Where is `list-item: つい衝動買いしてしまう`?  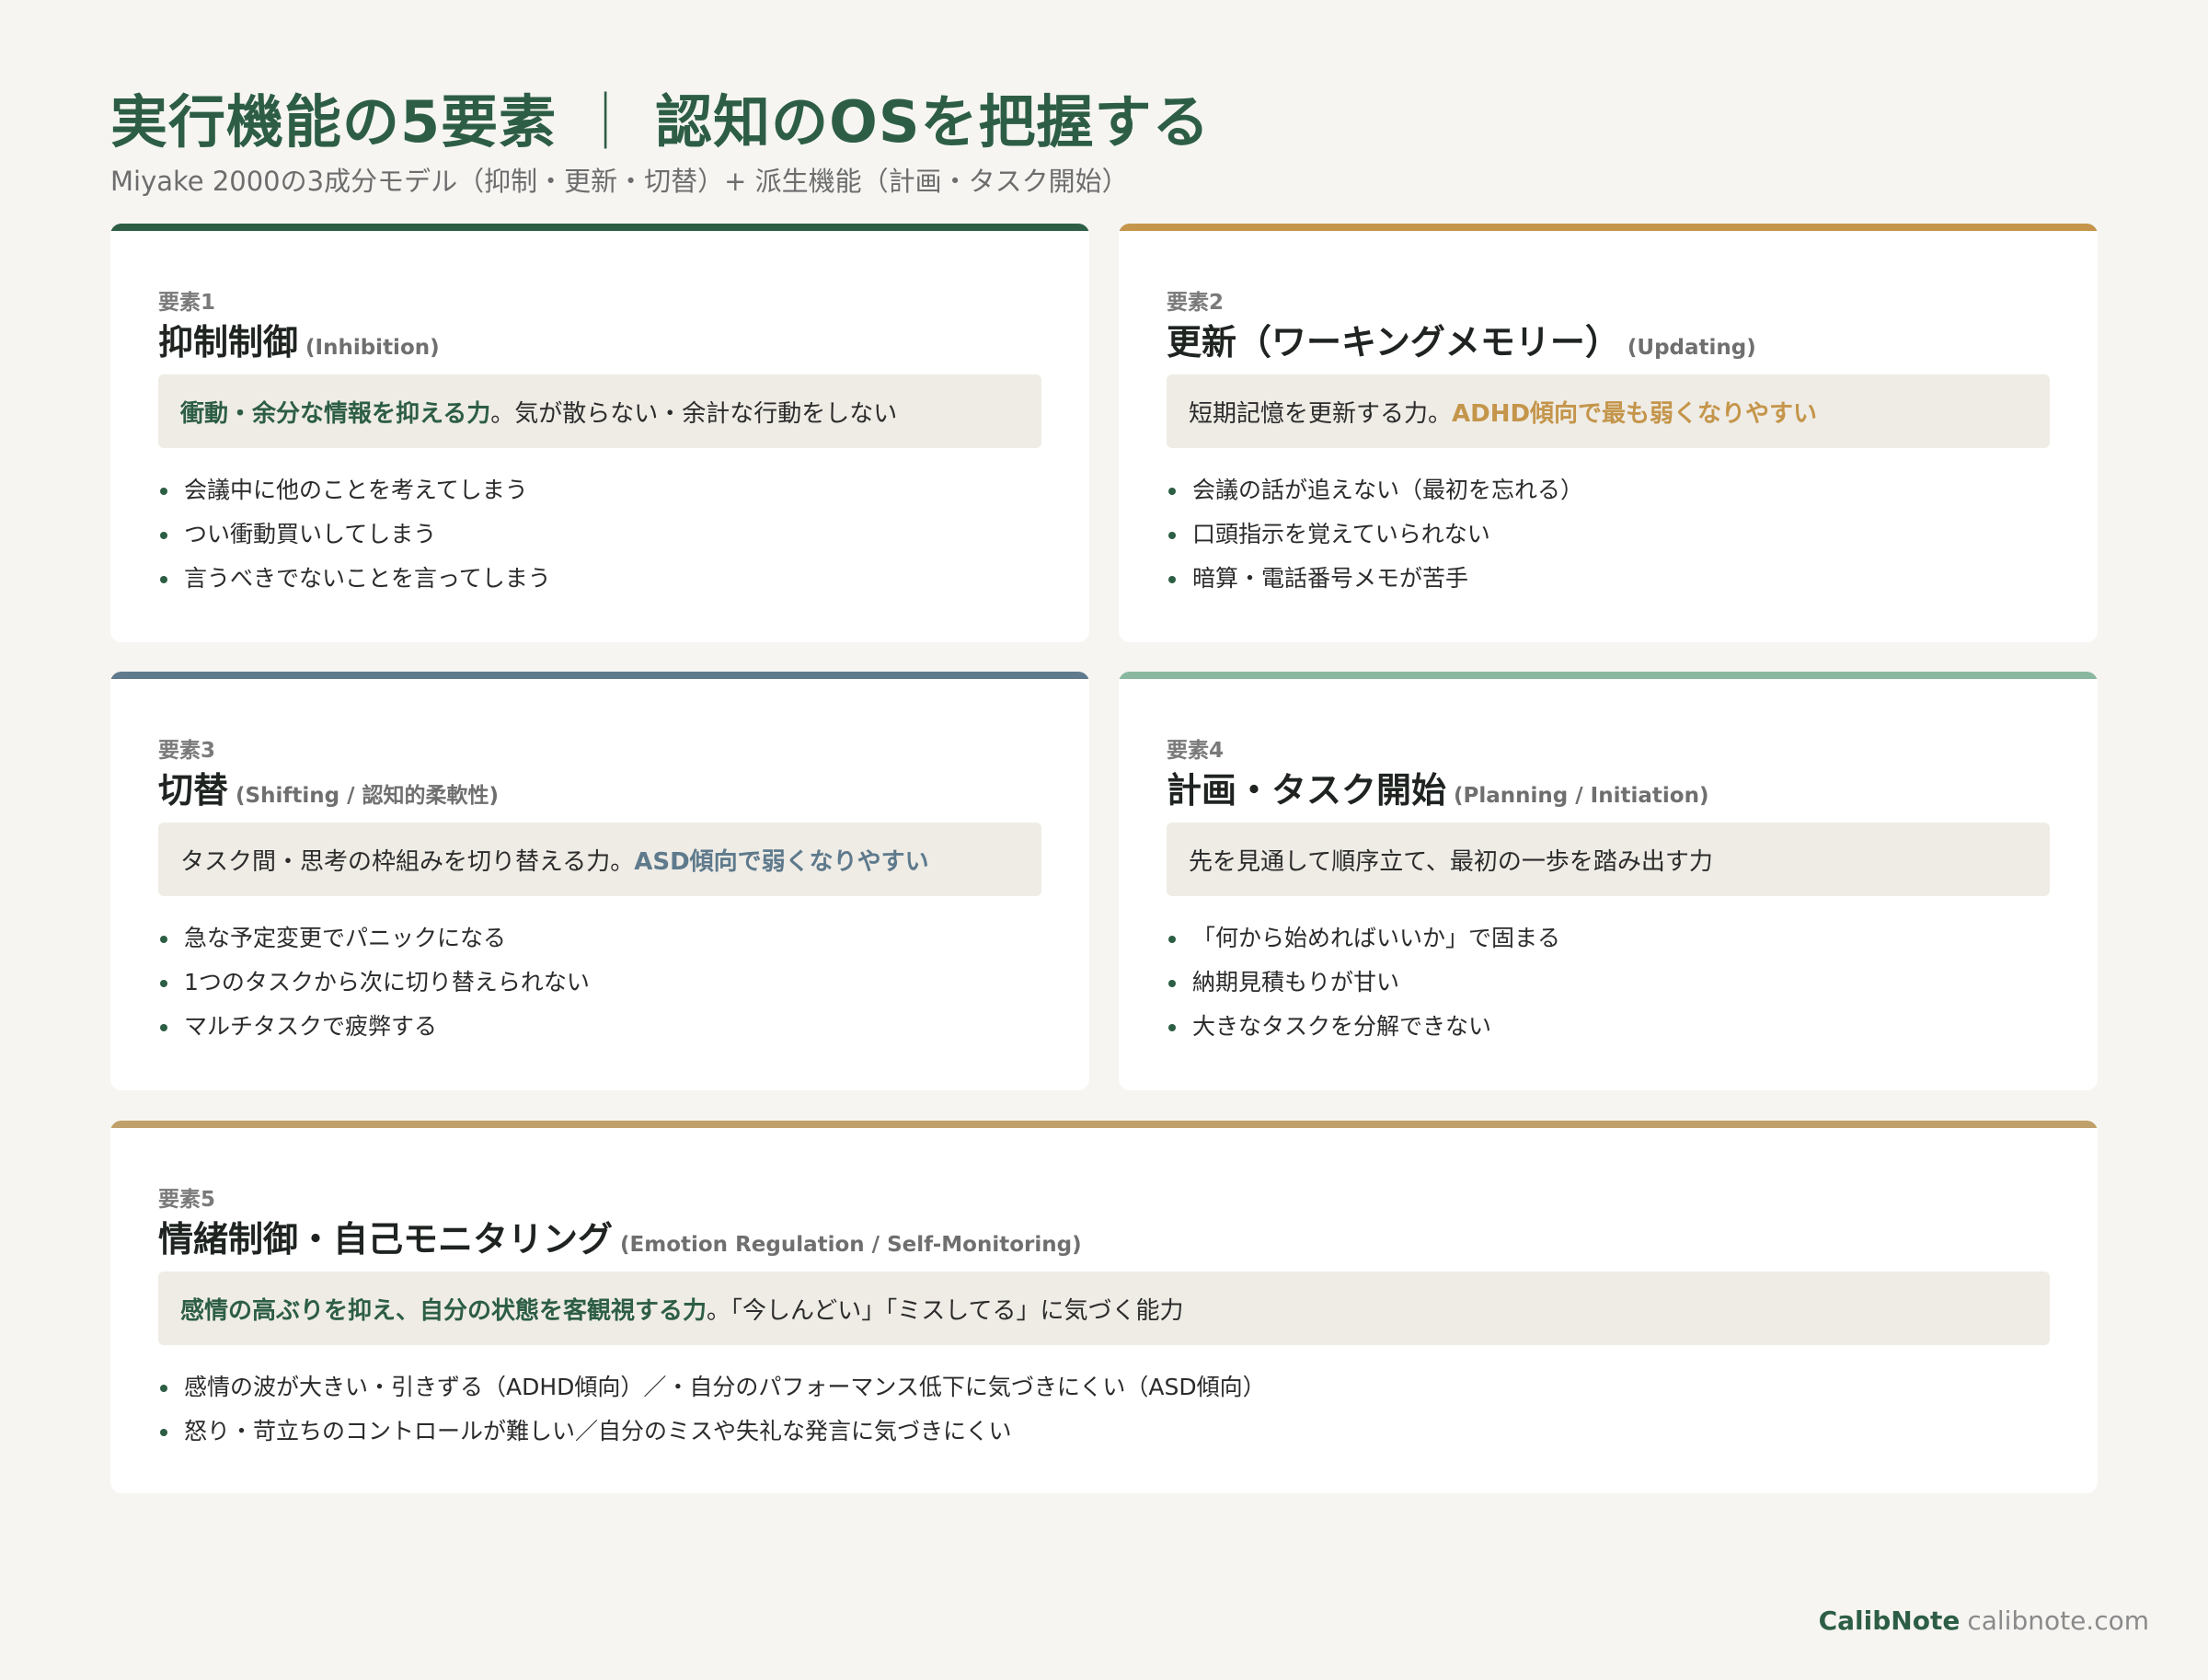
list-item: つい衝動買いしてしまう is located at coordinates (354, 534).